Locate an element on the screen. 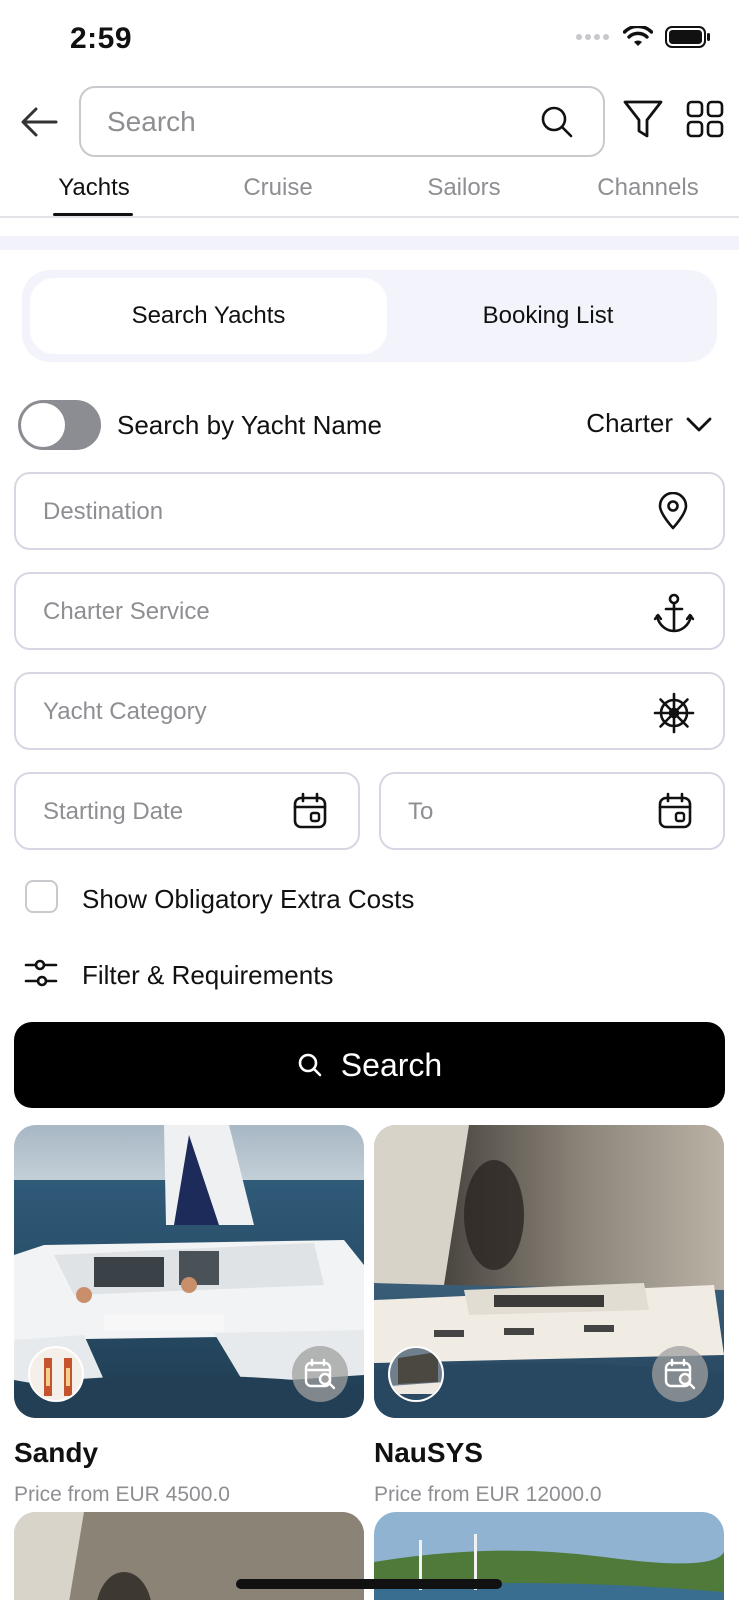 The height and width of the screenshot is (1600, 739). search-by-name-row: Search by Yacht Name Charter is located at coordinates (369, 425).